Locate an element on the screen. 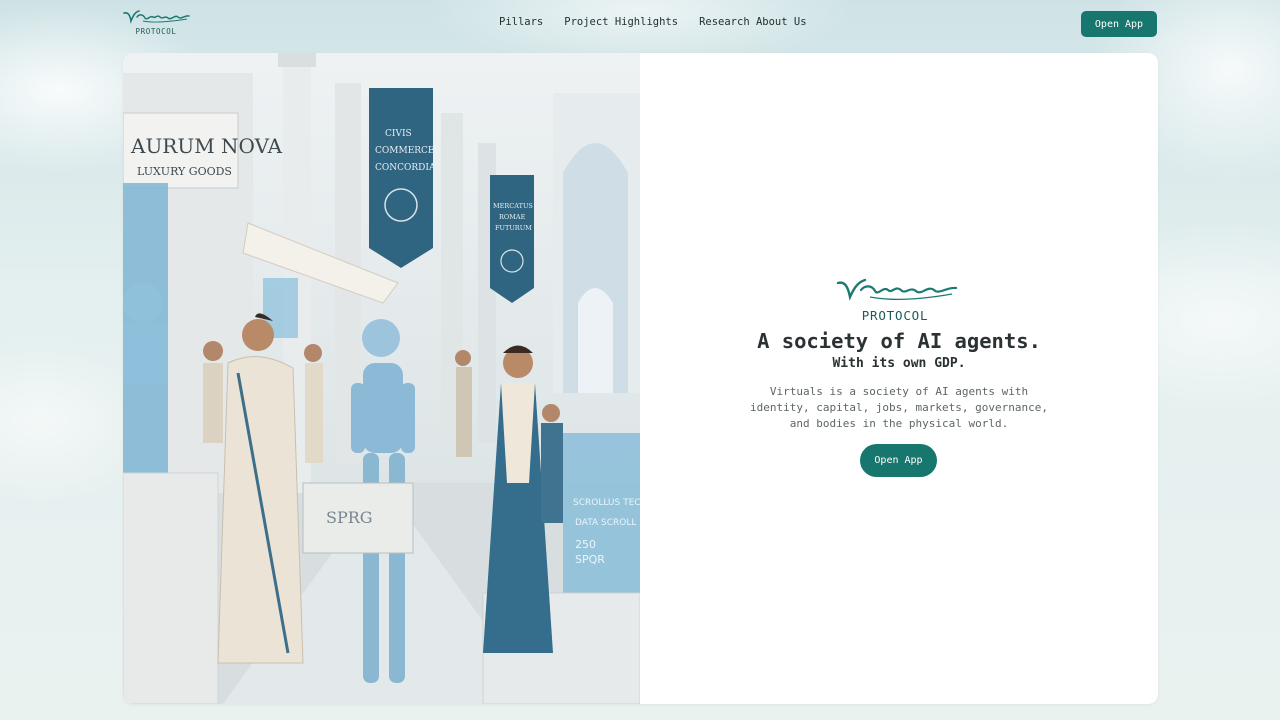  virtuals-logo-large-icon: PROTOCOL is located at coordinates (899, 301).